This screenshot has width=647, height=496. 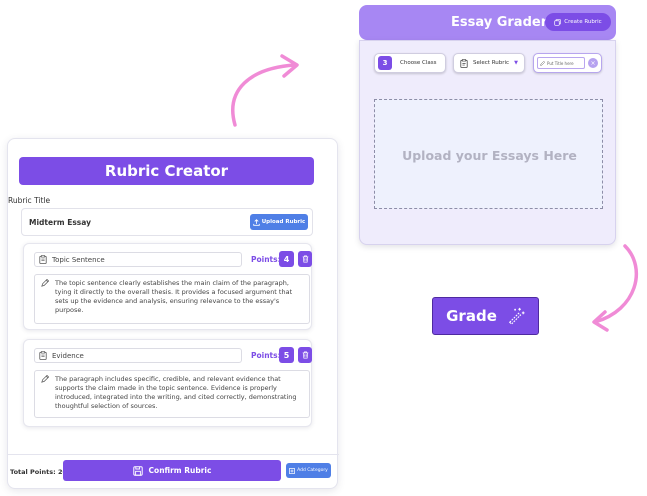 What do you see at coordinates (68, 356) in the screenshot?
I see `criterion-name: Evidence` at bounding box center [68, 356].